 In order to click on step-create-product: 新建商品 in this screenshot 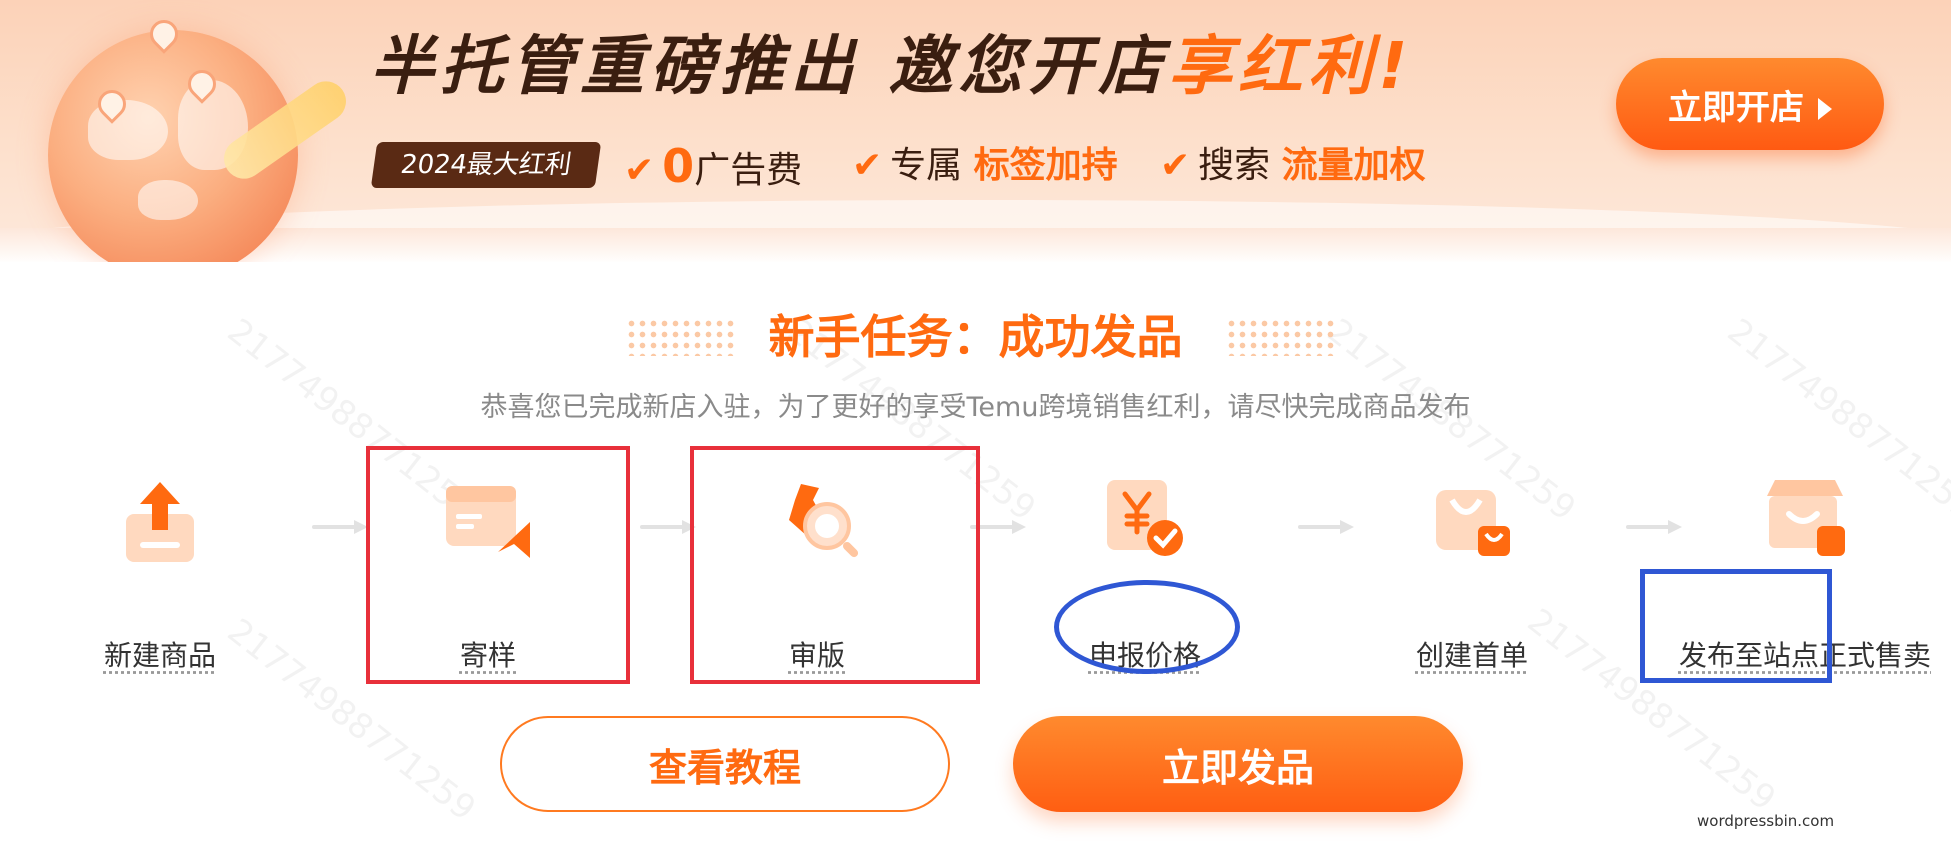, I will do `click(160, 572)`.